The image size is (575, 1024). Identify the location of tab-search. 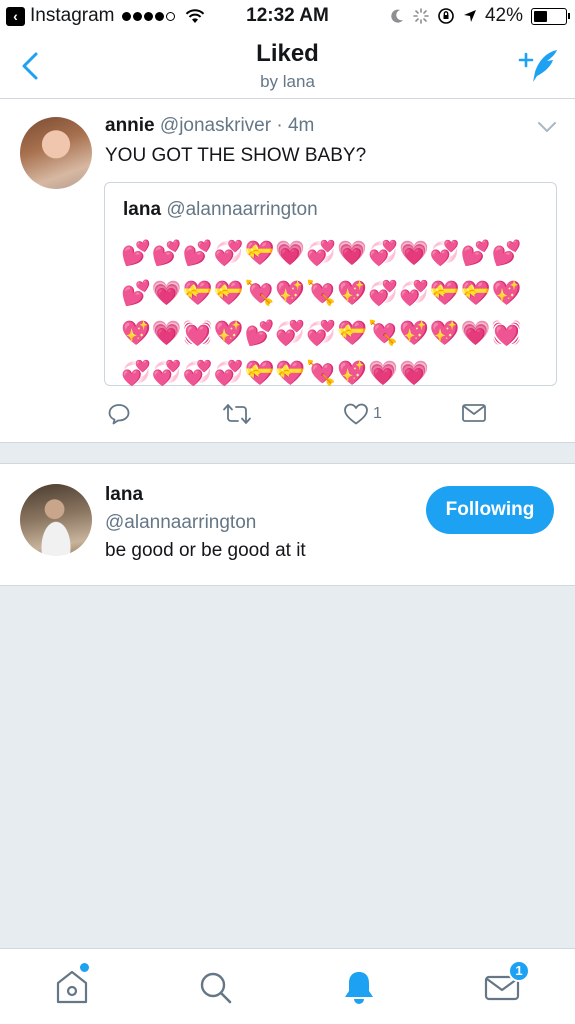
(215, 987).